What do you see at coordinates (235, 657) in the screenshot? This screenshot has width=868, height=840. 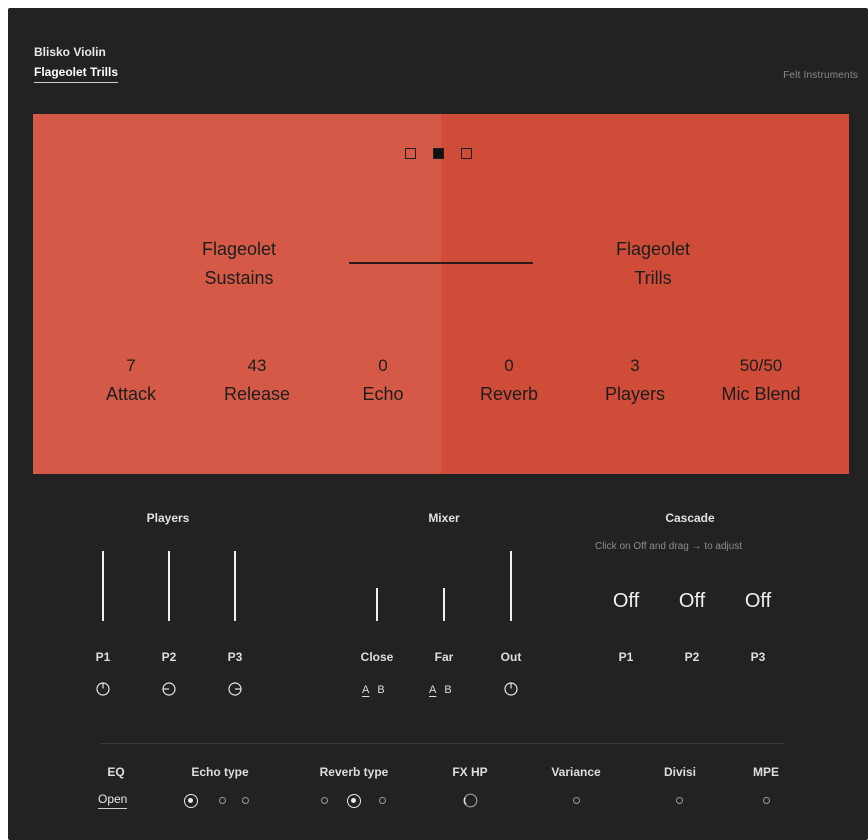 I see `player-3-label: P3` at bounding box center [235, 657].